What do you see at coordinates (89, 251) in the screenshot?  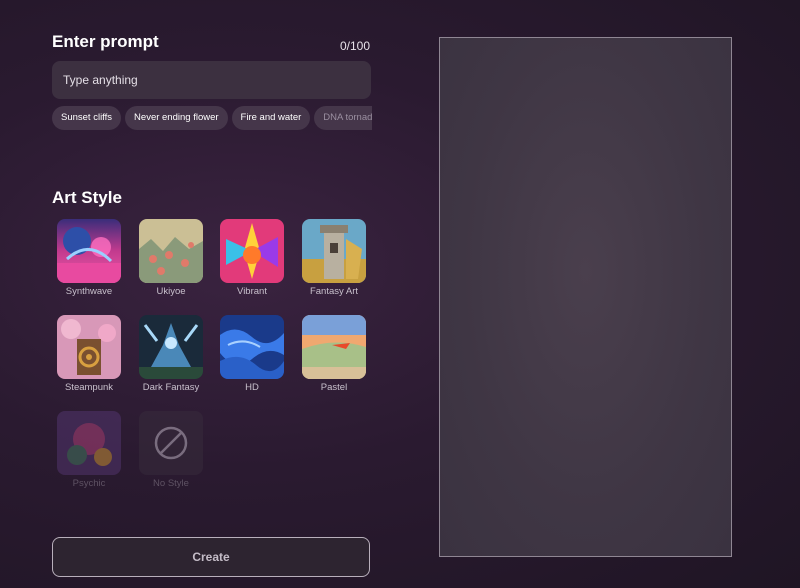 I see `synthwave-thumbnail` at bounding box center [89, 251].